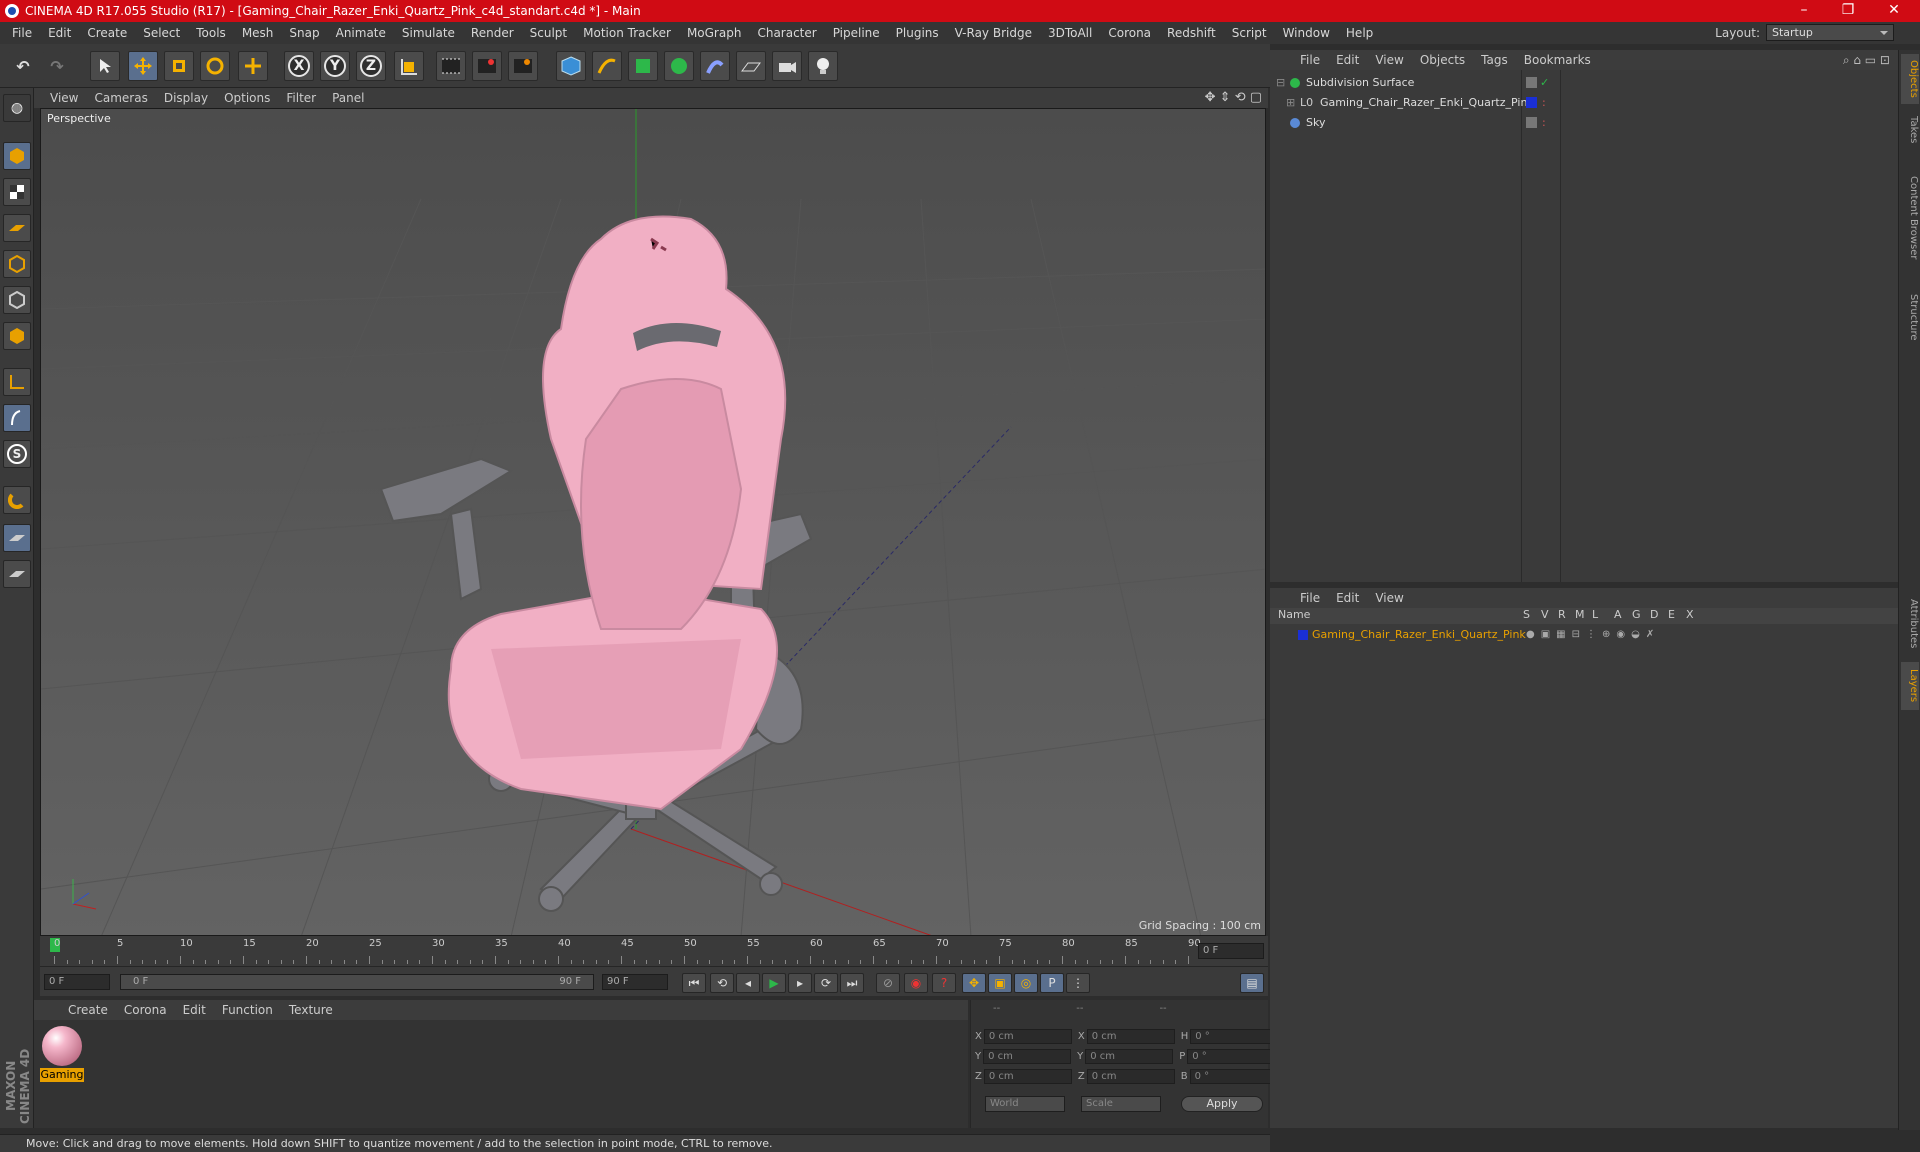 The width and height of the screenshot is (1920, 1152). I want to click on prev-frame-icon: ◂, so click(748, 983).